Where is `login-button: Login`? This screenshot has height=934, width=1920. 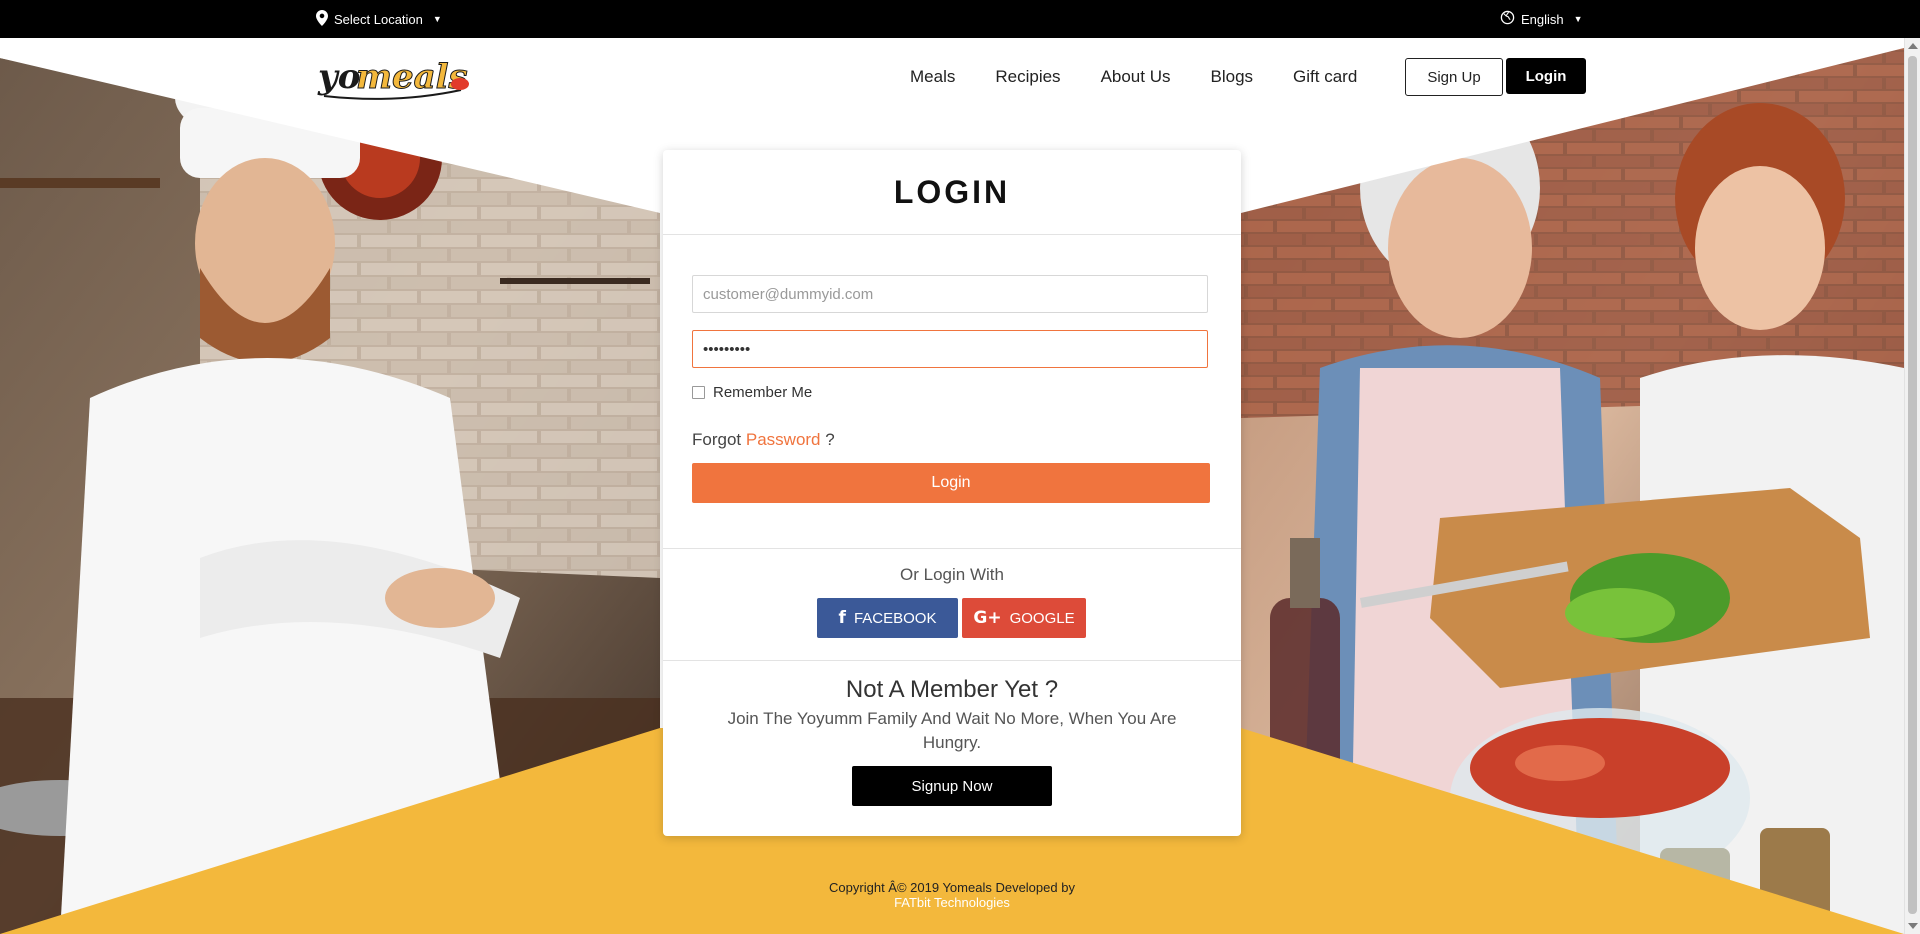
login-button: Login is located at coordinates (951, 483).